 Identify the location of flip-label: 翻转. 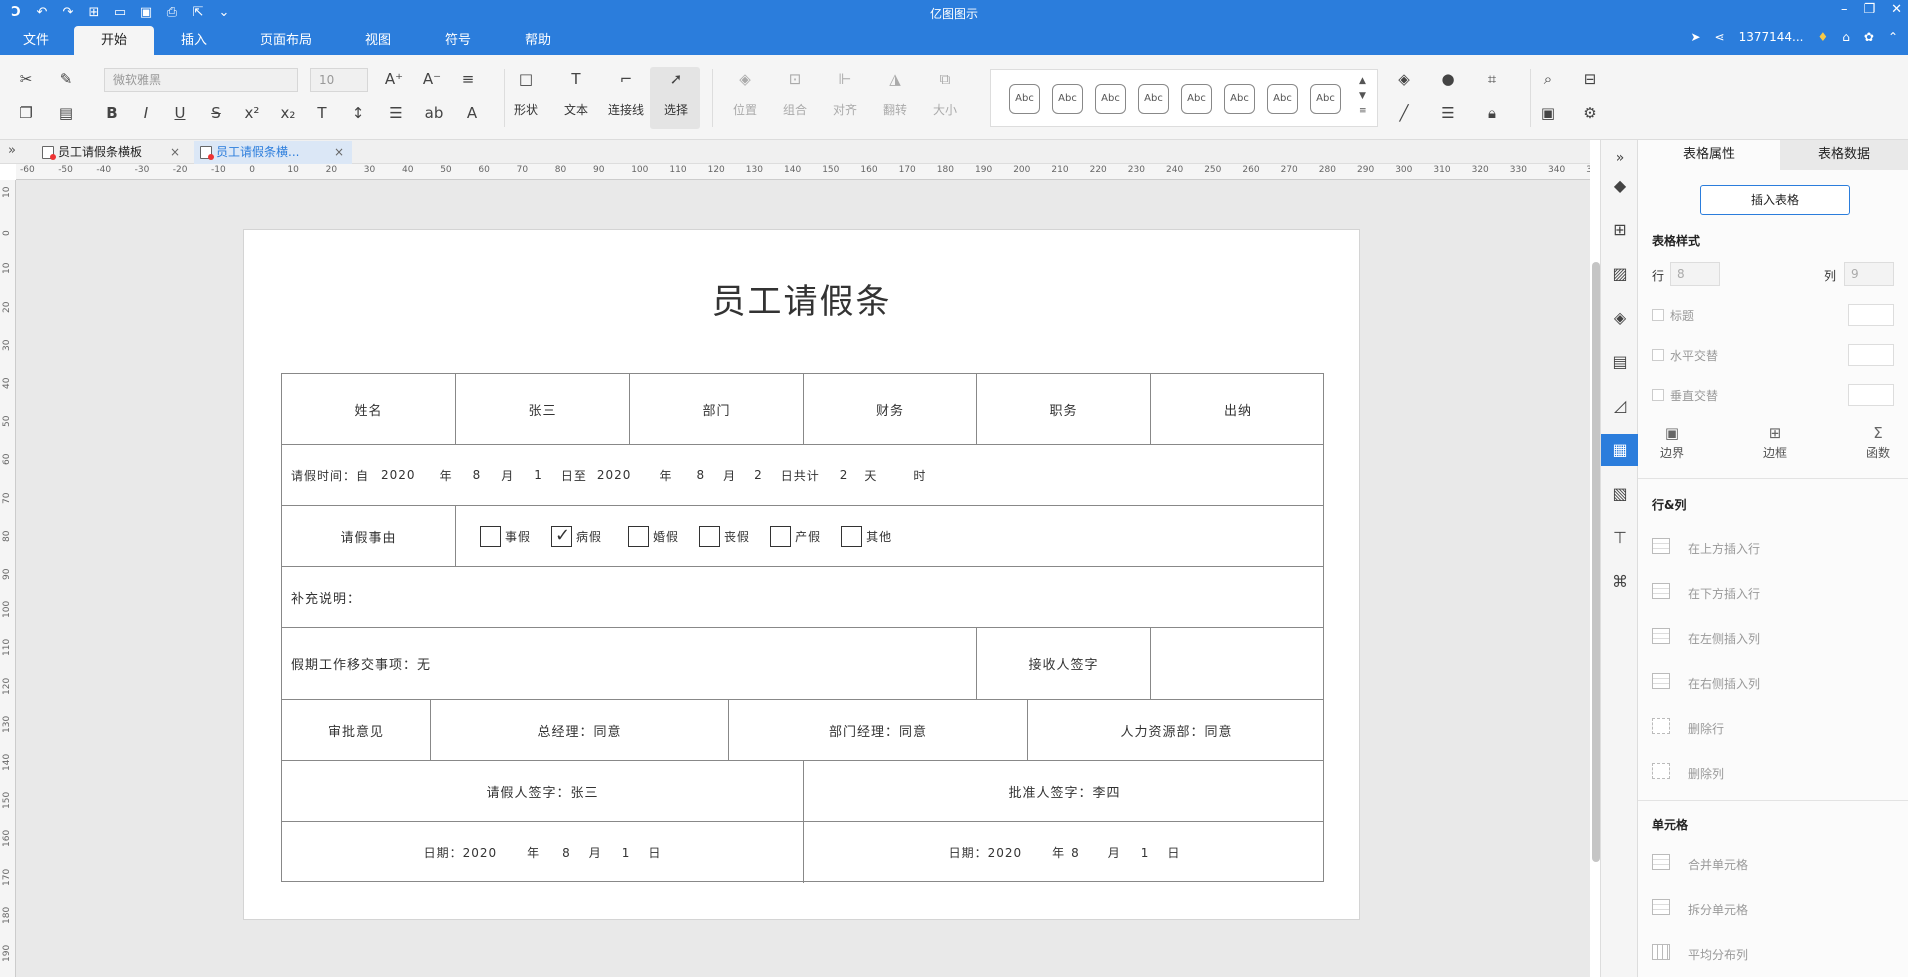
(895, 109).